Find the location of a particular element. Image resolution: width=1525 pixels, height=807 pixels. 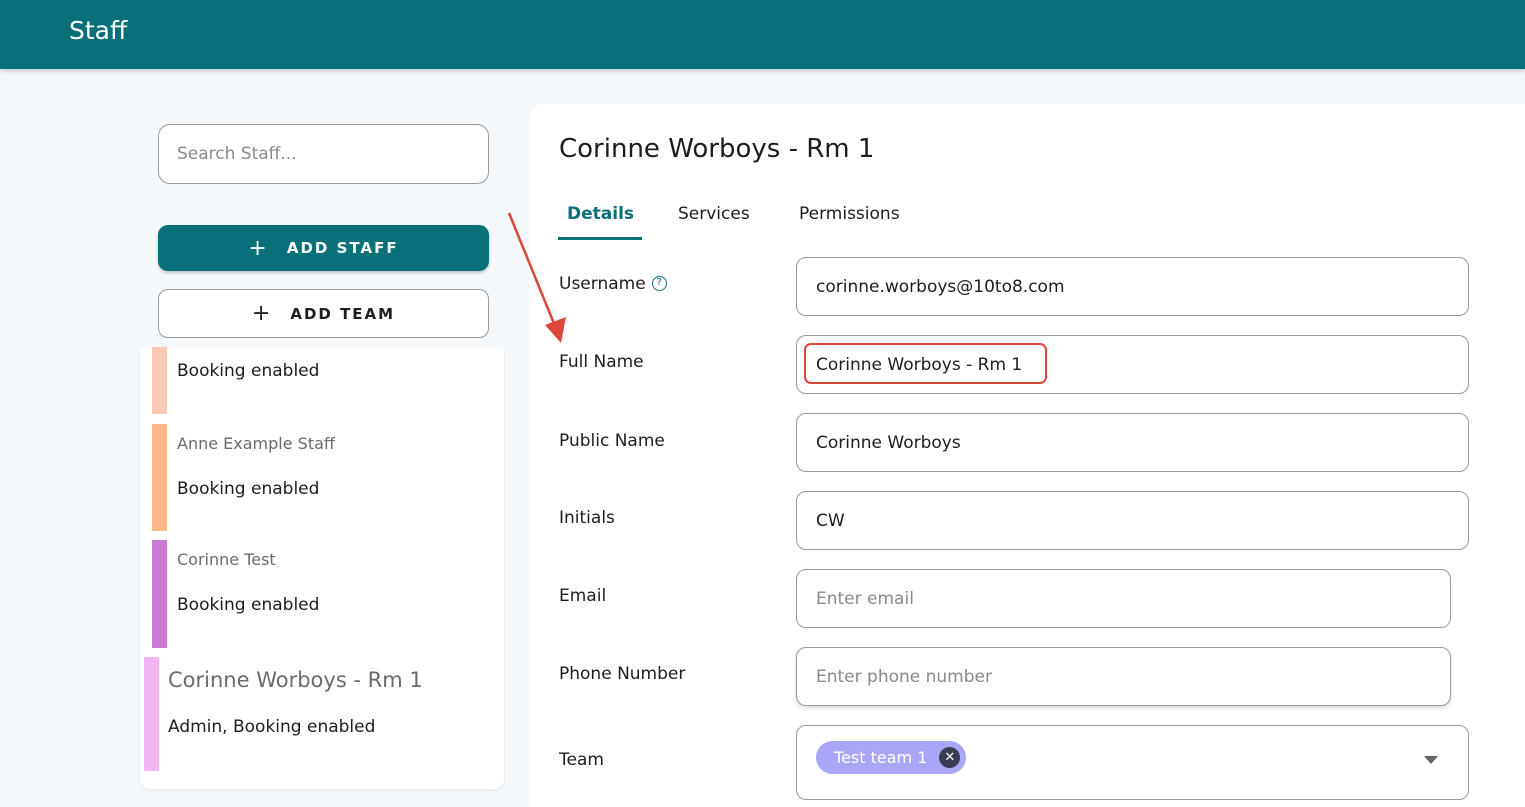

staff-search-field is located at coordinates (323, 154).